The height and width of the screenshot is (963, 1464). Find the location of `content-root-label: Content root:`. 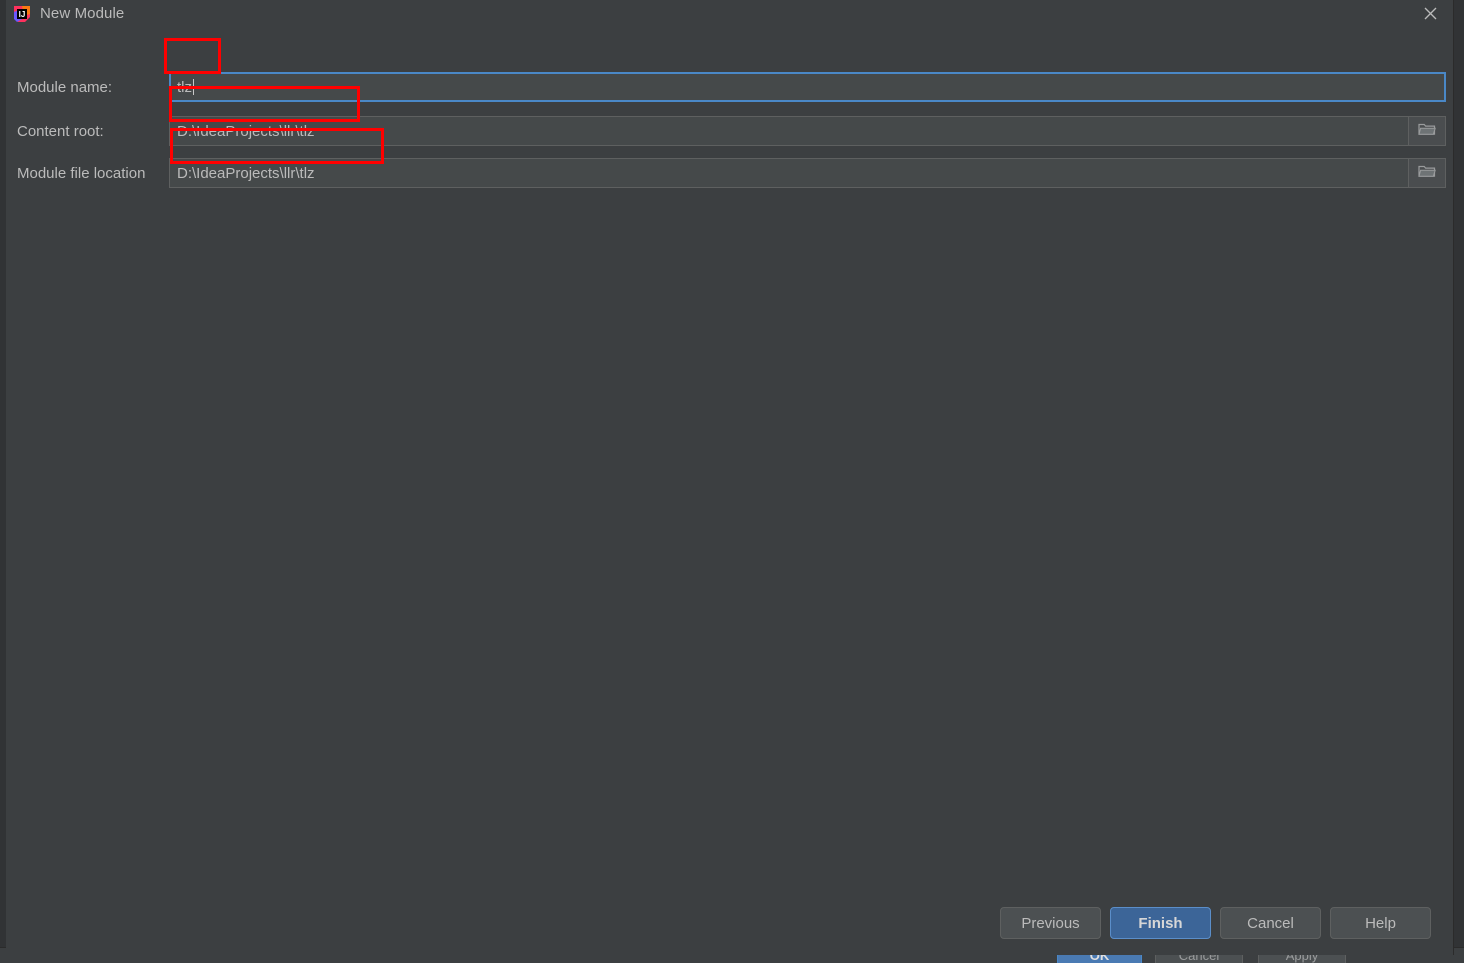

content-root-label: Content root: is located at coordinates (60, 131).